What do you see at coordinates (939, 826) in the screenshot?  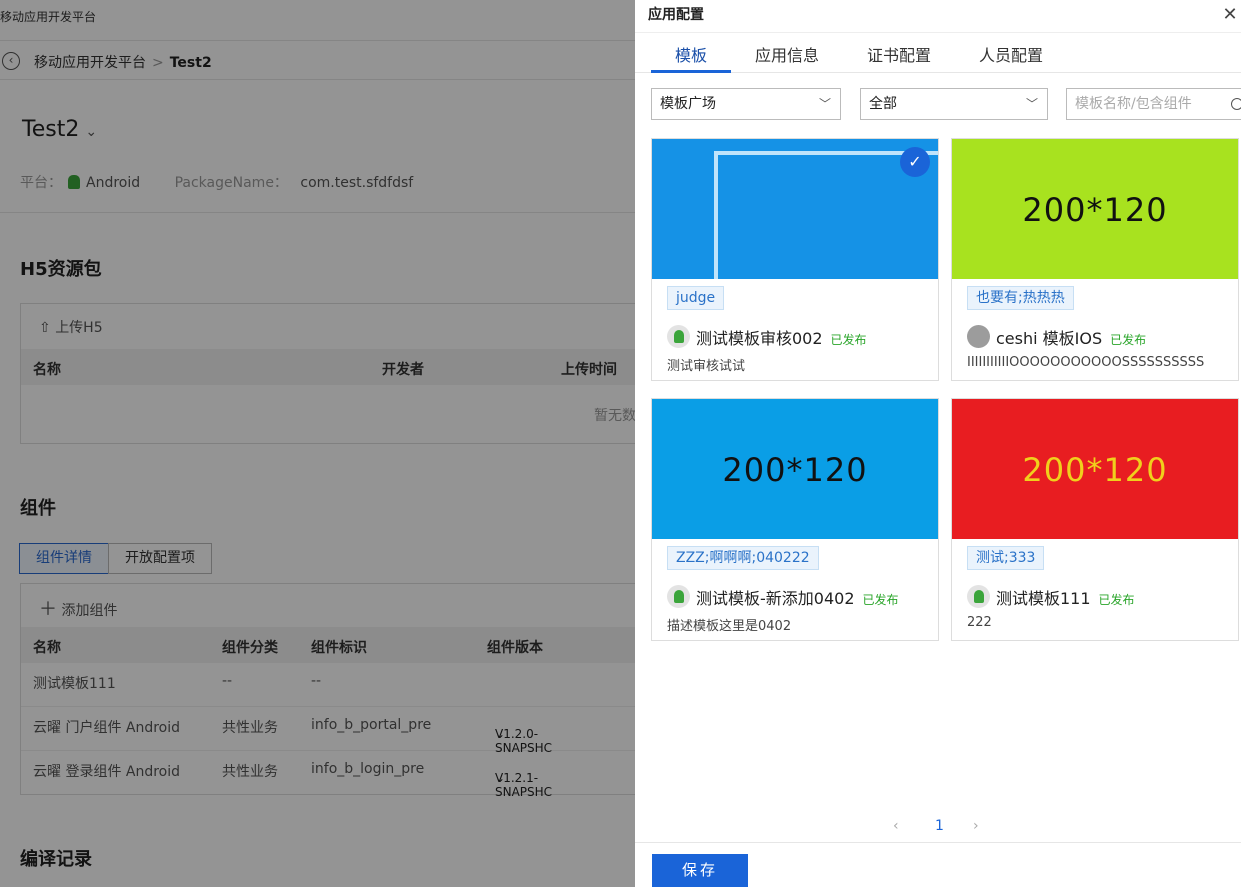 I see `page-number: 1` at bounding box center [939, 826].